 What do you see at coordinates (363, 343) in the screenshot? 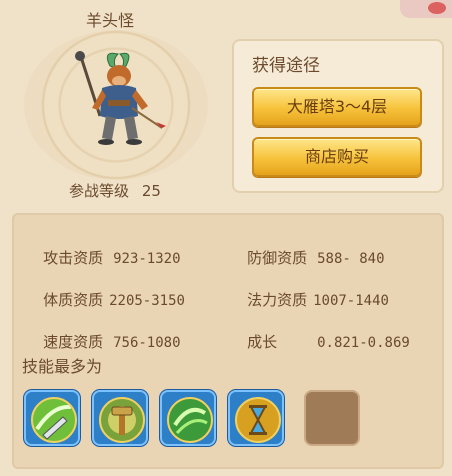
I see `stat-value: 0.821-0.869` at bounding box center [363, 343].